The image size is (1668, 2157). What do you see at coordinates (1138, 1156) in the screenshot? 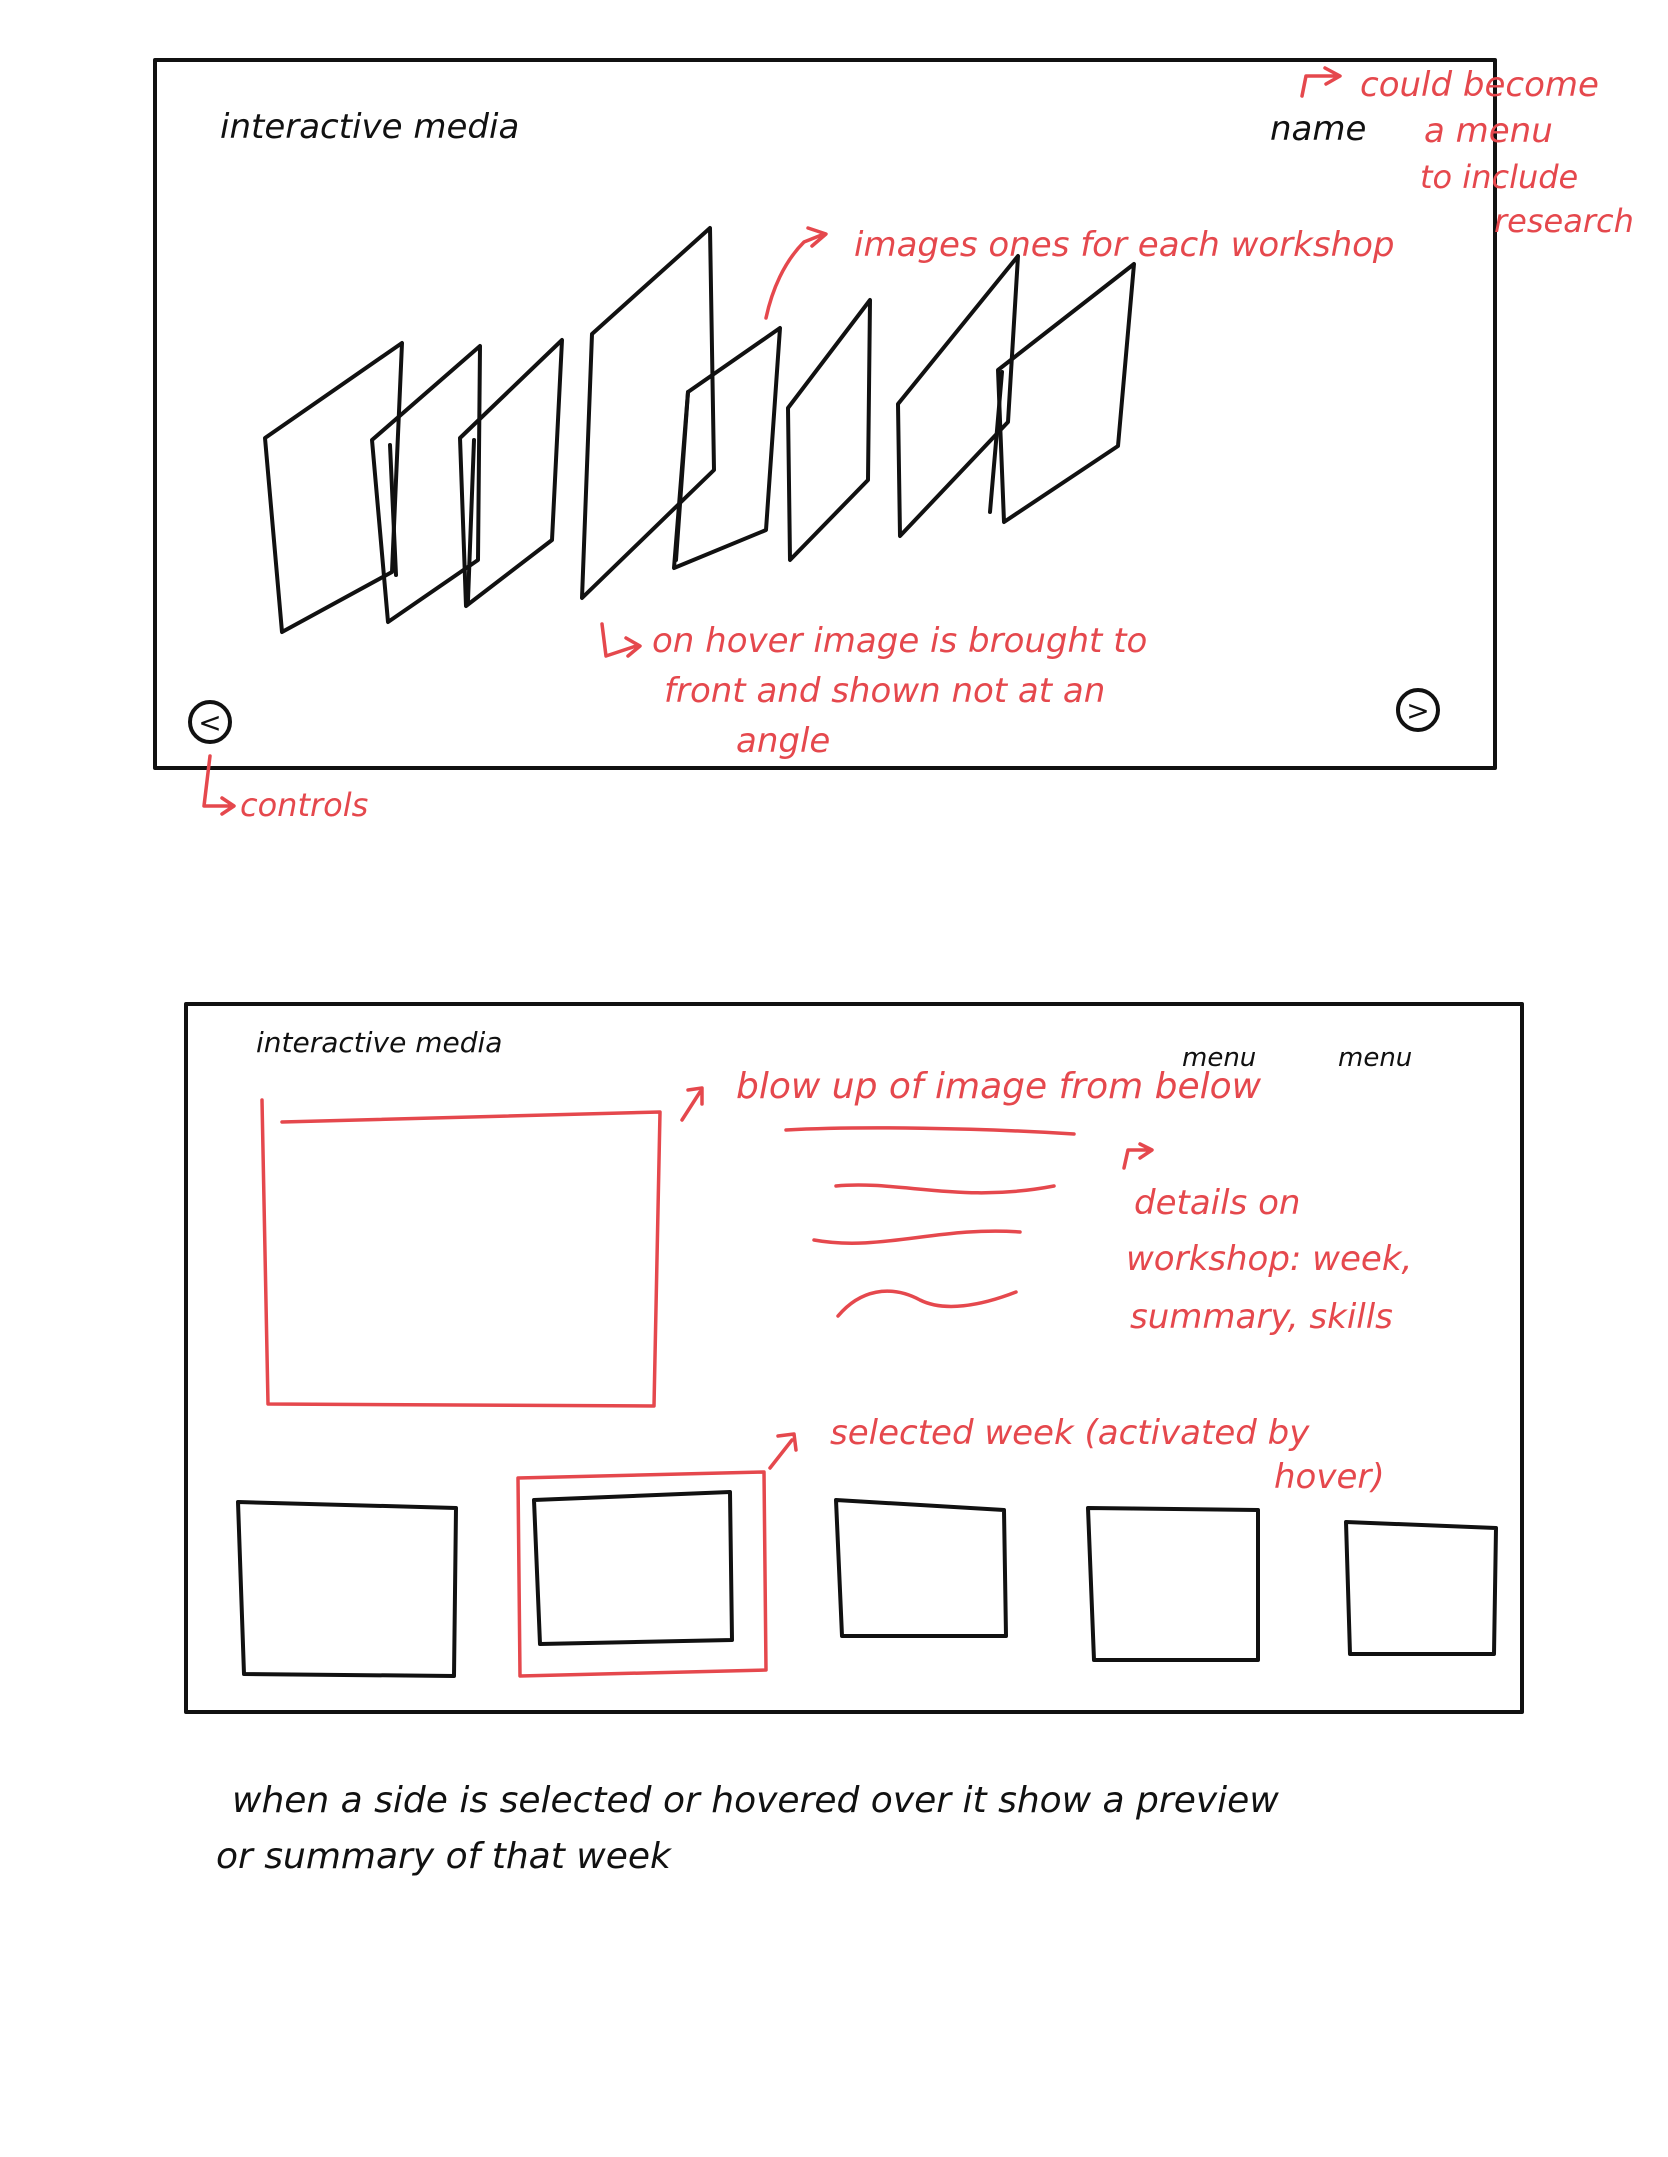
I see `details-annotation-arrow` at bounding box center [1138, 1156].